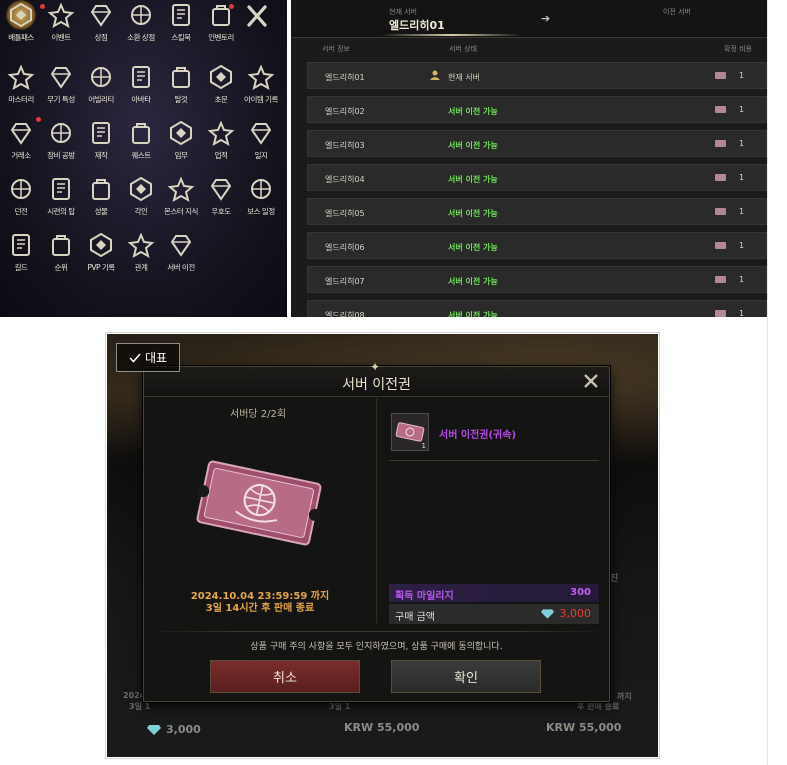  I want to click on menu-item: 상점, so click(101, 27).